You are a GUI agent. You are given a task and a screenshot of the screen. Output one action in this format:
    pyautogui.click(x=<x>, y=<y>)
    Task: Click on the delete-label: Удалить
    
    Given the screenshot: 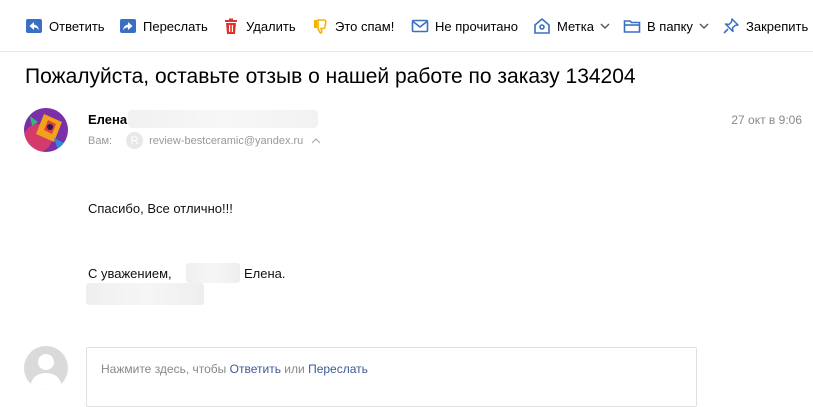 What is the action you would take?
    pyautogui.click(x=271, y=26)
    